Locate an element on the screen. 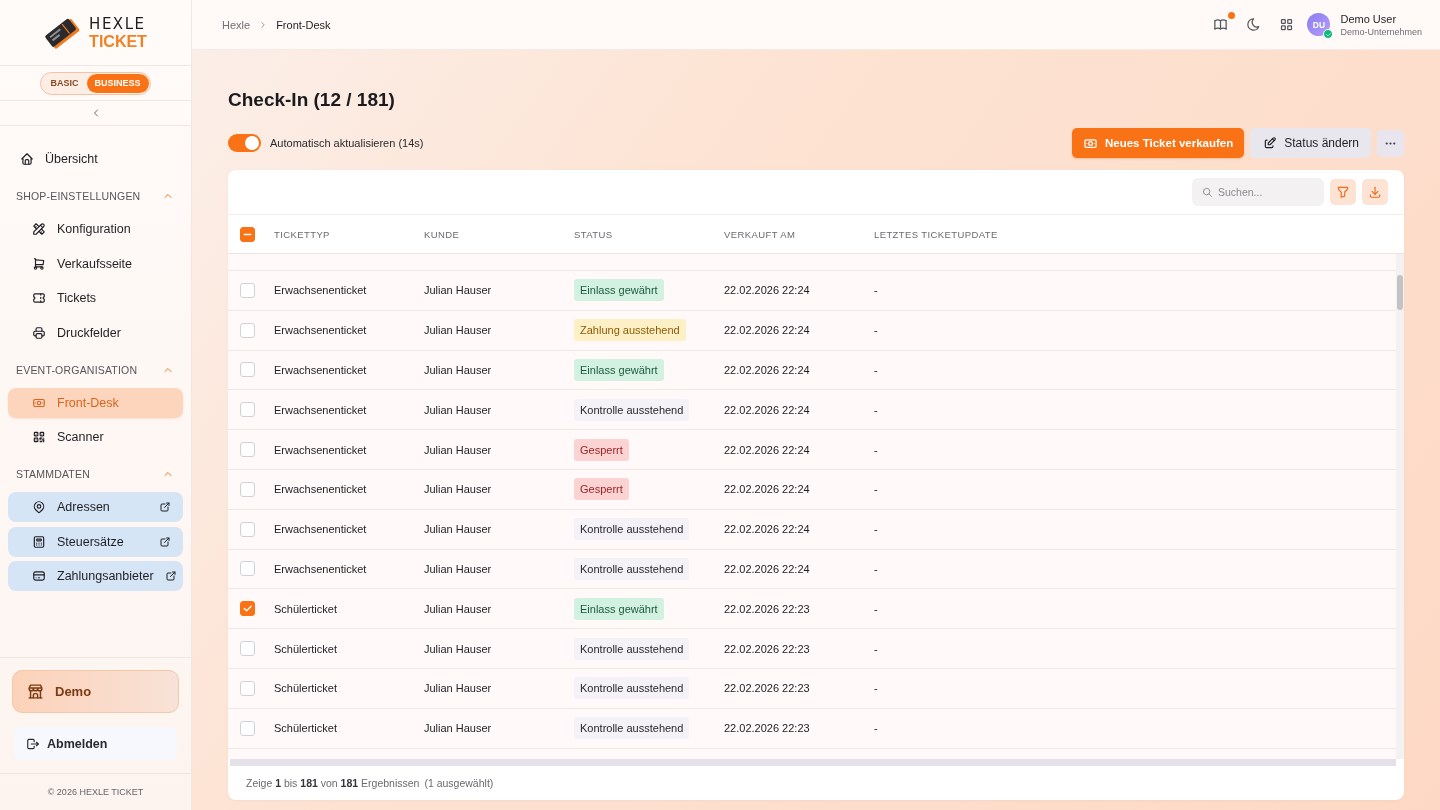 This screenshot has width=1440, height=810. nav-item: Adressen is located at coordinates (95, 507).